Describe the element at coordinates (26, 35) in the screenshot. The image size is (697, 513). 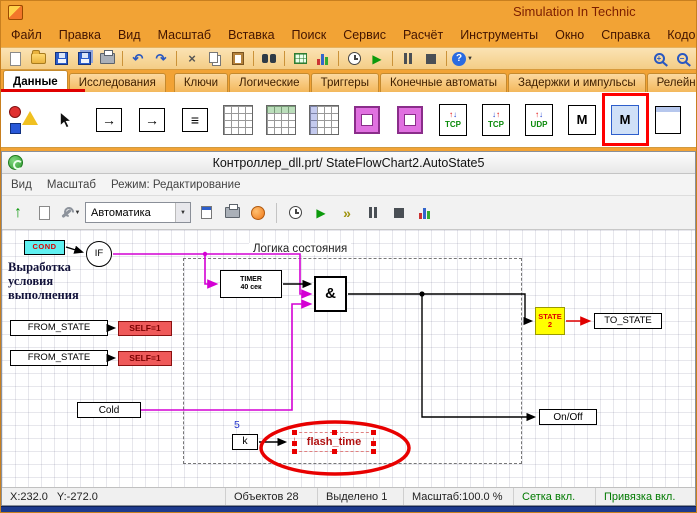
I see `menu-item-file: Файл` at that location.